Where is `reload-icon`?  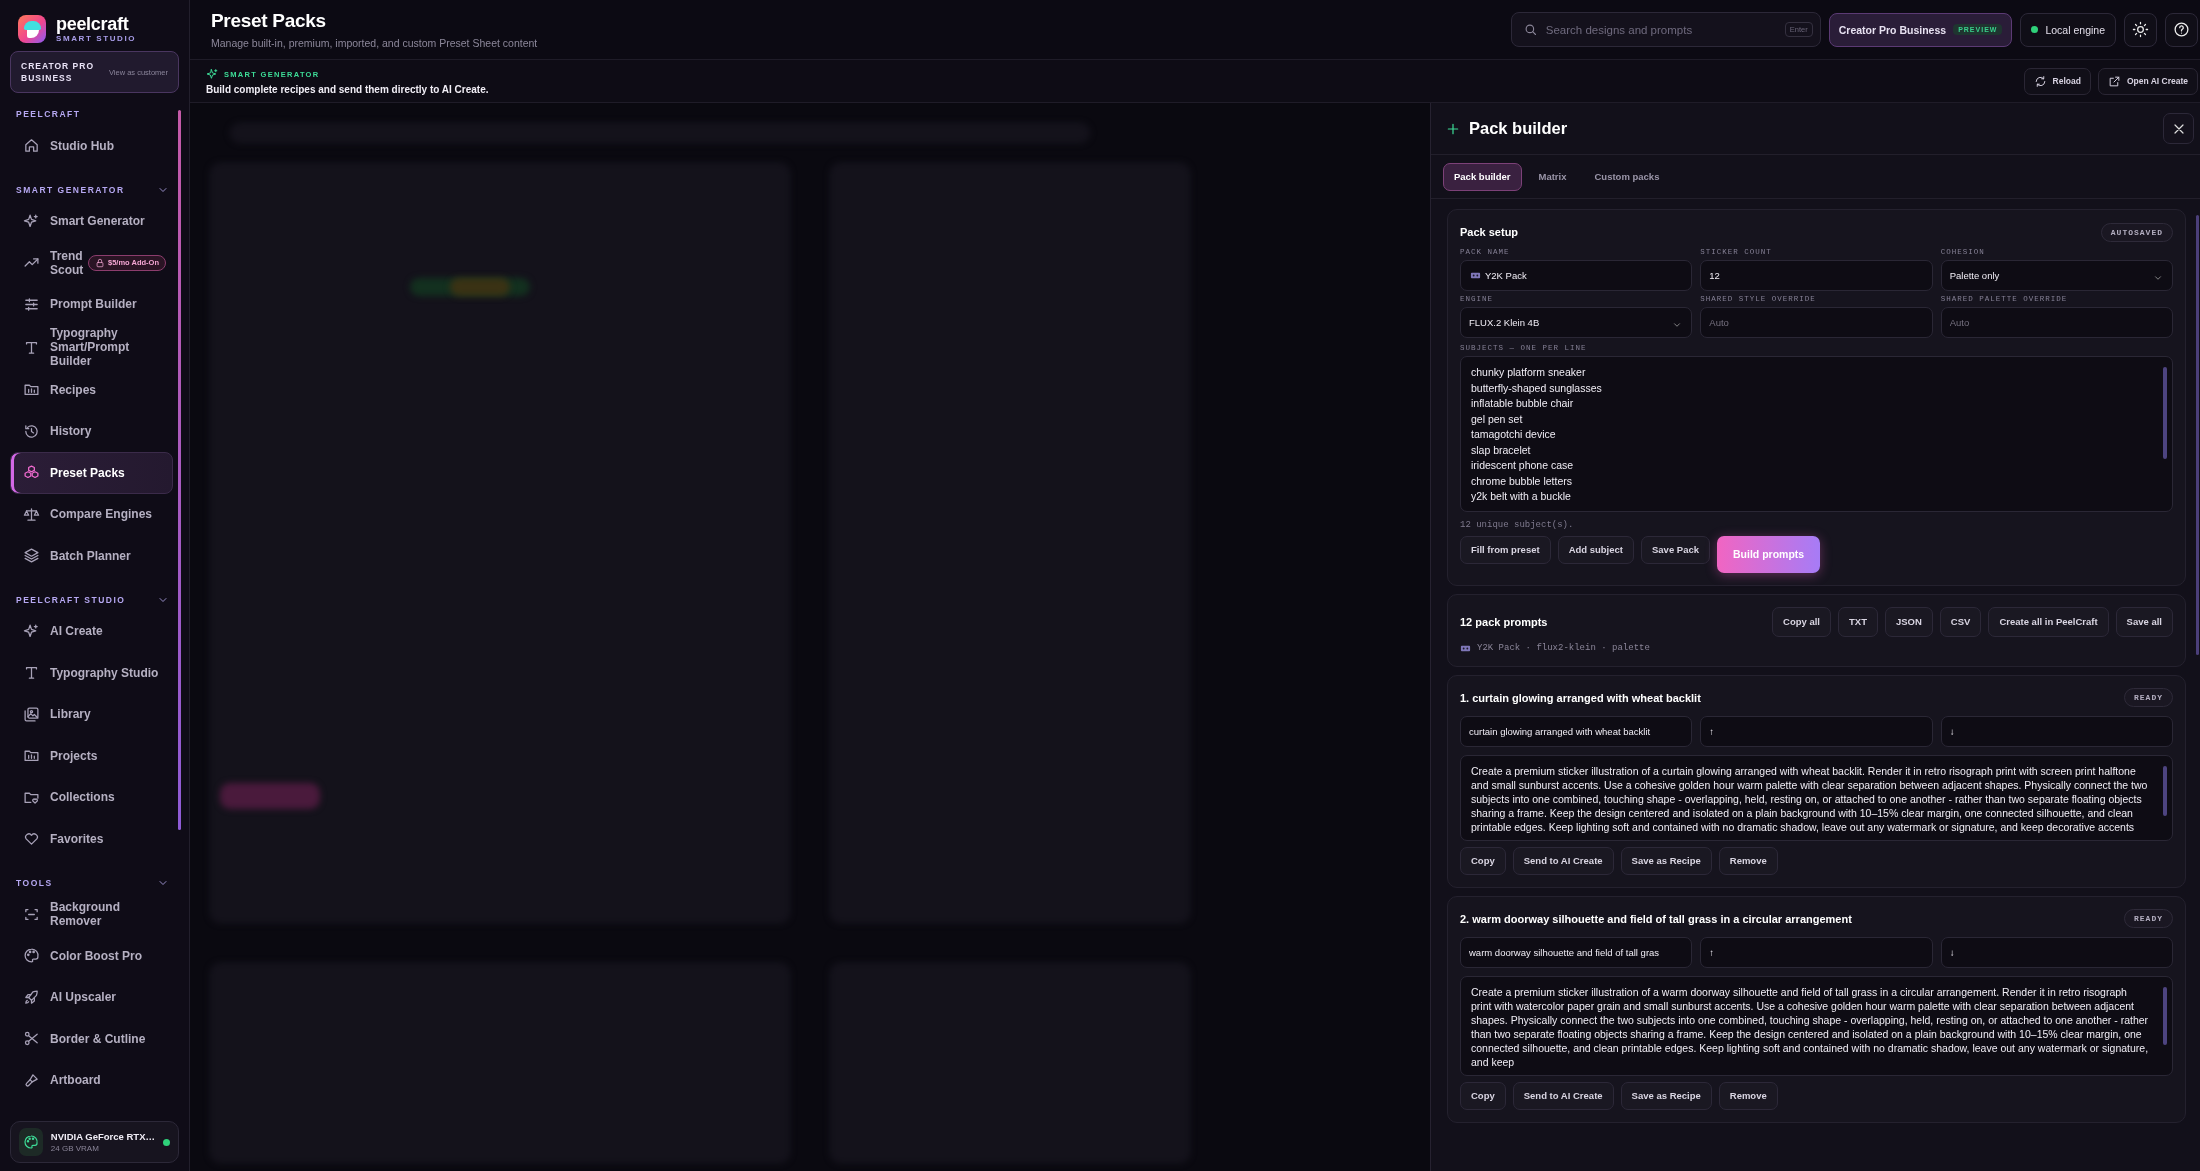 reload-icon is located at coordinates (2040, 81).